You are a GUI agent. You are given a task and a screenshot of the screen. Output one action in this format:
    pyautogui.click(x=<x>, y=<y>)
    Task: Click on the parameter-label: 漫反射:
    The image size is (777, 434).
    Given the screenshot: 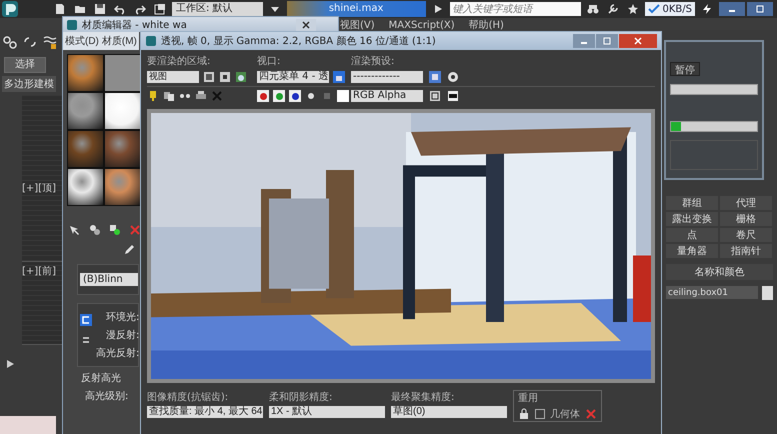 What is the action you would take?
    pyautogui.click(x=123, y=335)
    